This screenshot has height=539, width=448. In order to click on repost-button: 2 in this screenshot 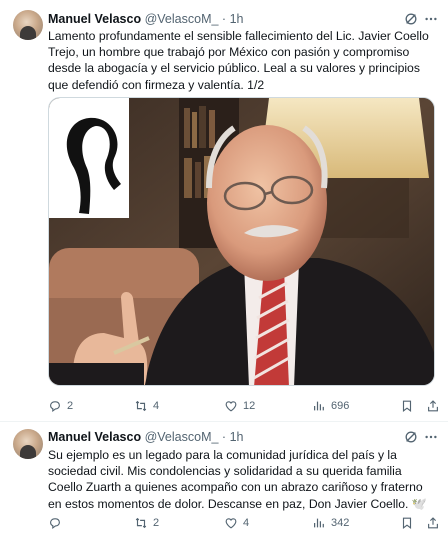, I will do `click(146, 523)`.